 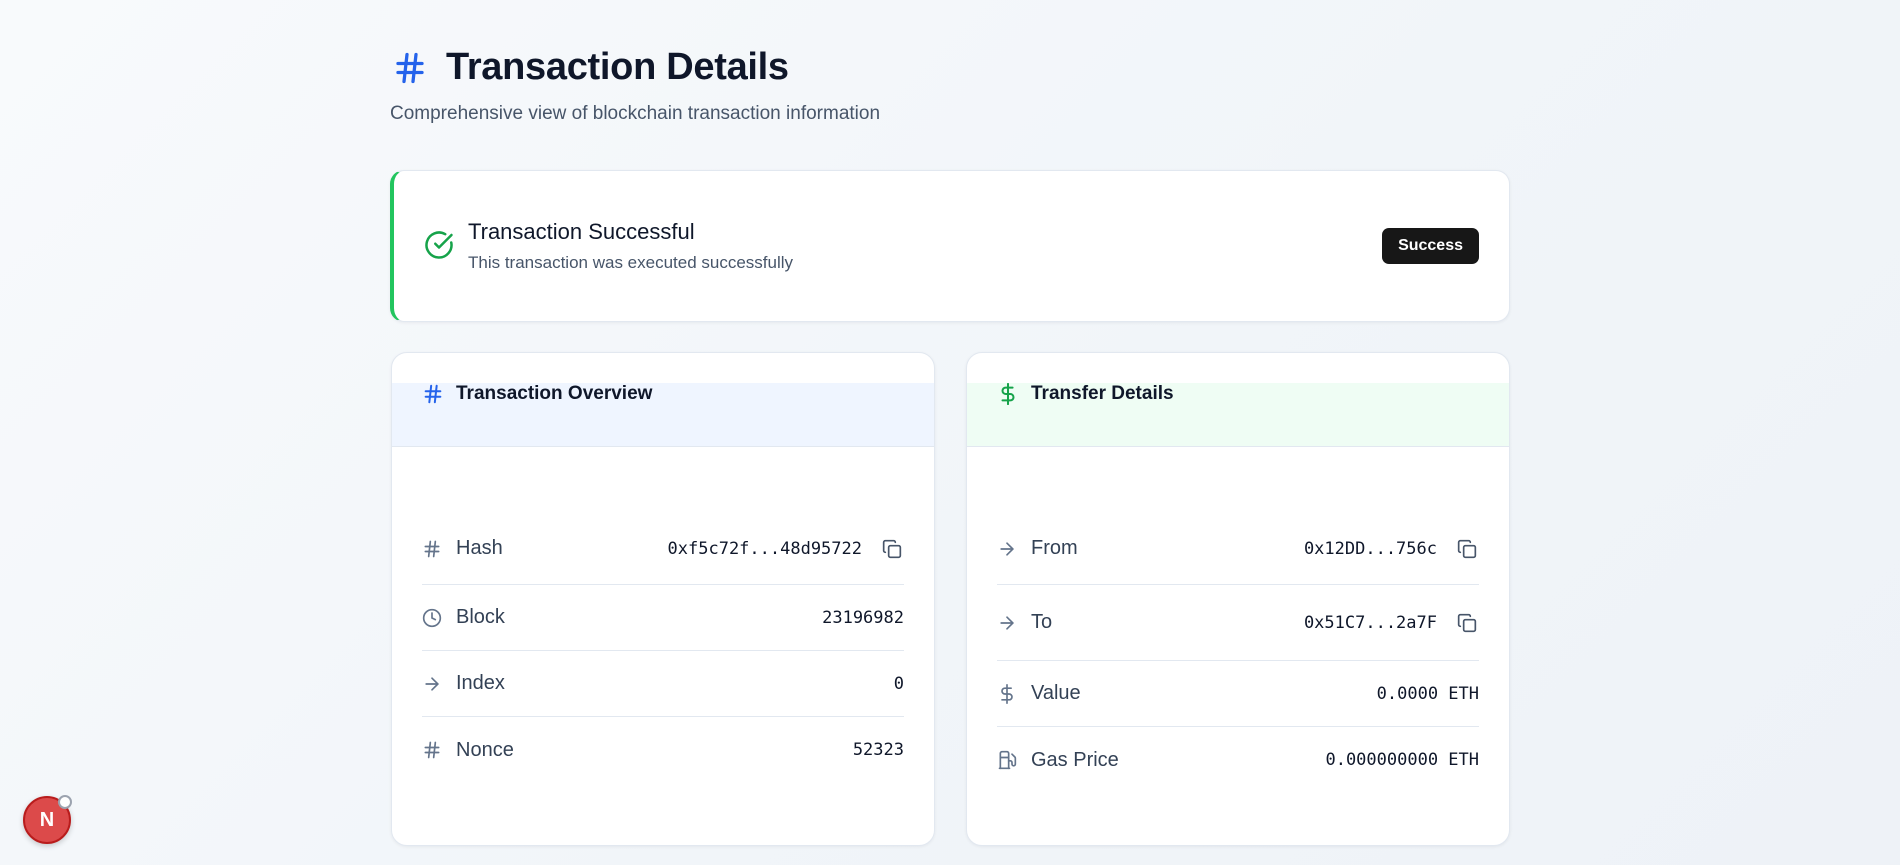 I want to click on copy-from-button, so click(x=1467, y=549).